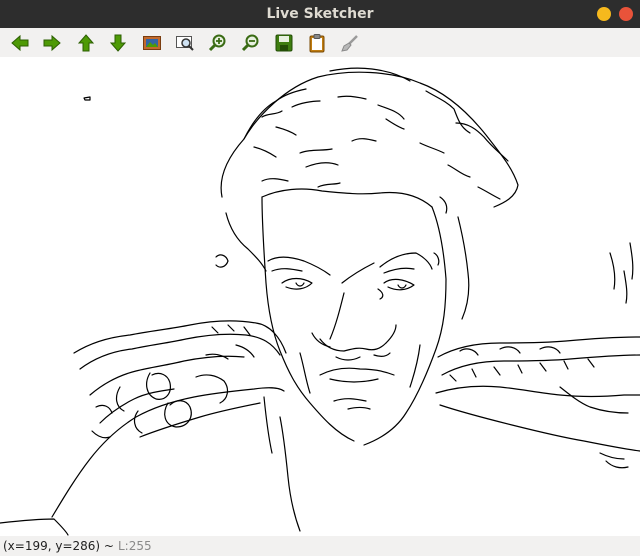 This screenshot has width=640, height=556. I want to click on window-title: Live Sketcher, so click(320, 14).